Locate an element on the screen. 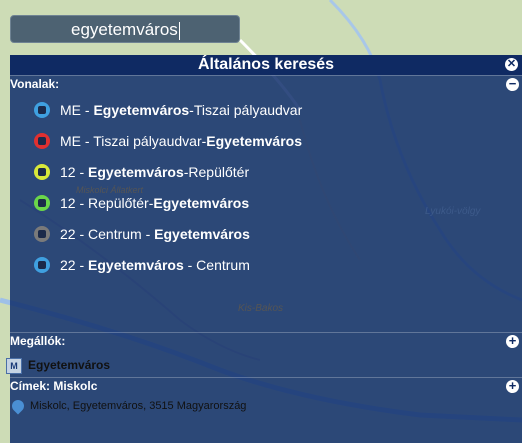 This screenshot has height=443, width=522. route-item-22-centrum-egyetemvaros: 22 - Centrum - Egyetemváros is located at coordinates (142, 234).